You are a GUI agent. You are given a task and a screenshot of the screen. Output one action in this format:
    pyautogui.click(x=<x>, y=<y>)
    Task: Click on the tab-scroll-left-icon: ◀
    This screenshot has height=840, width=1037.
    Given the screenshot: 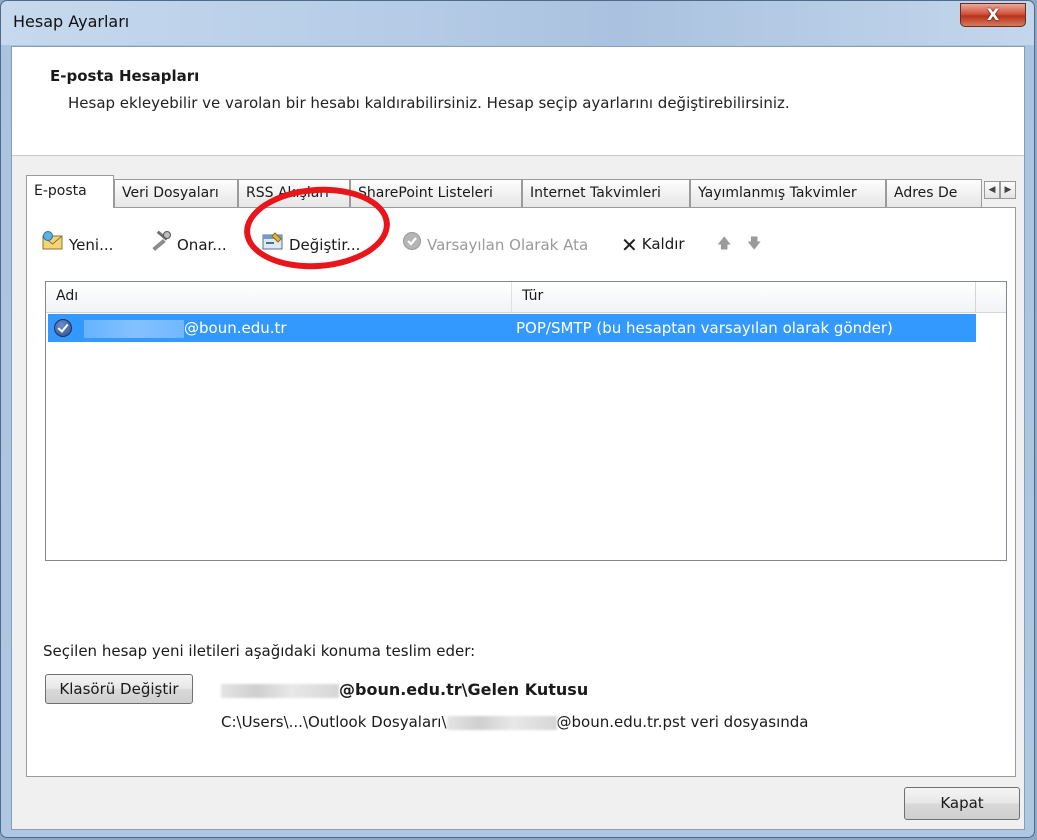 What is the action you would take?
    pyautogui.click(x=992, y=190)
    